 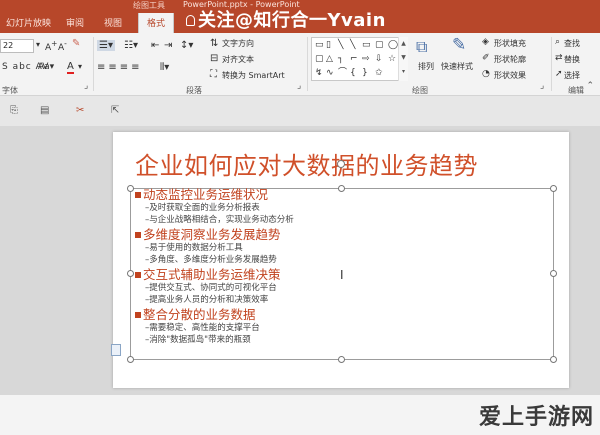 What do you see at coordinates (10, 90) in the screenshot?
I see `group-label-font: 字体` at bounding box center [10, 90].